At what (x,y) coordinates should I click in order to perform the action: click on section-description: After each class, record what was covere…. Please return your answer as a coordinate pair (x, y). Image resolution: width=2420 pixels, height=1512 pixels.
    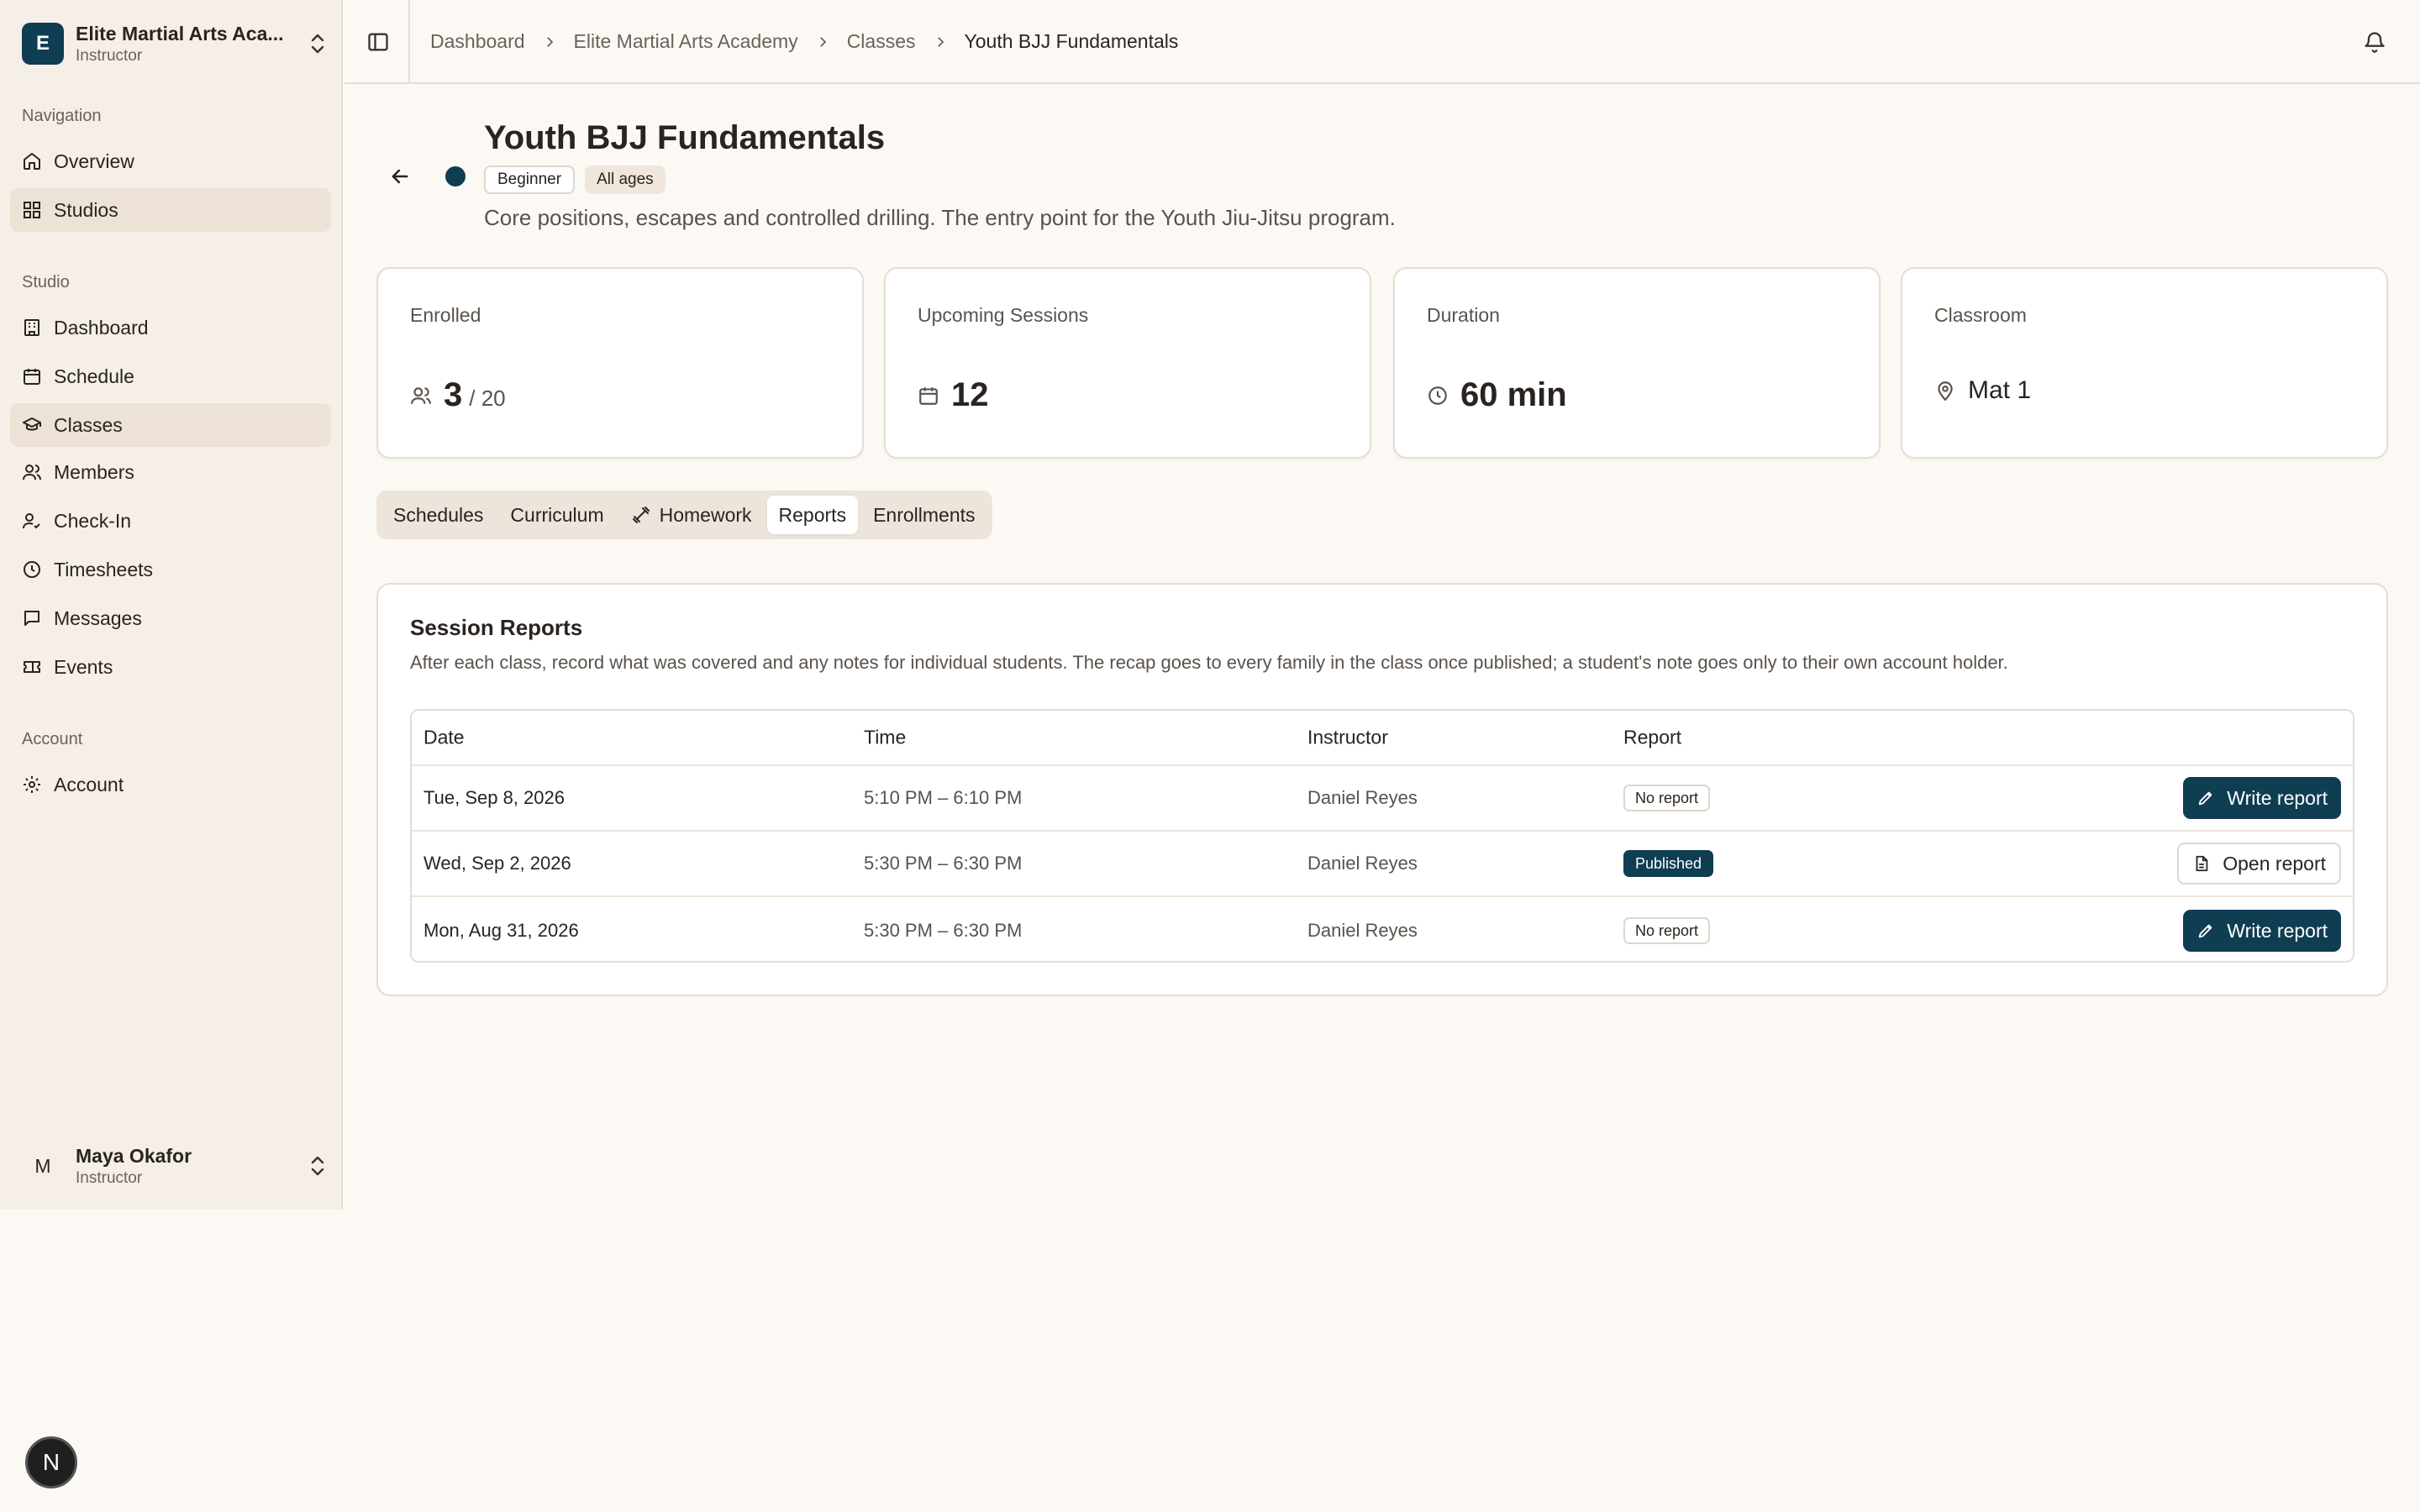
    Looking at the image, I should click on (1209, 662).